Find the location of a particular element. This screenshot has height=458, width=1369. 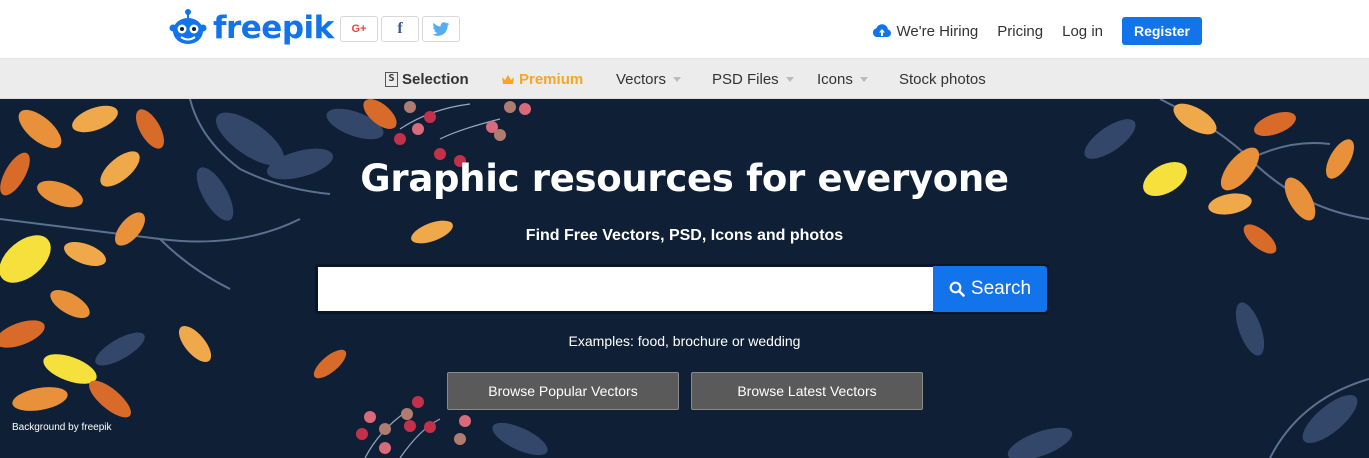

header-nav: We're Hiring Pricing Log in Register is located at coordinates (1037, 31).